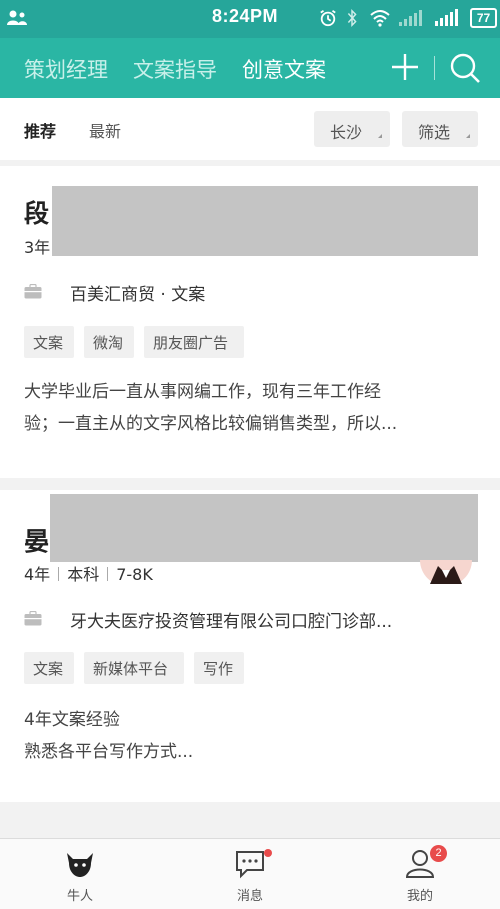 The width and height of the screenshot is (500, 909). I want to click on candidate-name: 段, so click(37, 213).